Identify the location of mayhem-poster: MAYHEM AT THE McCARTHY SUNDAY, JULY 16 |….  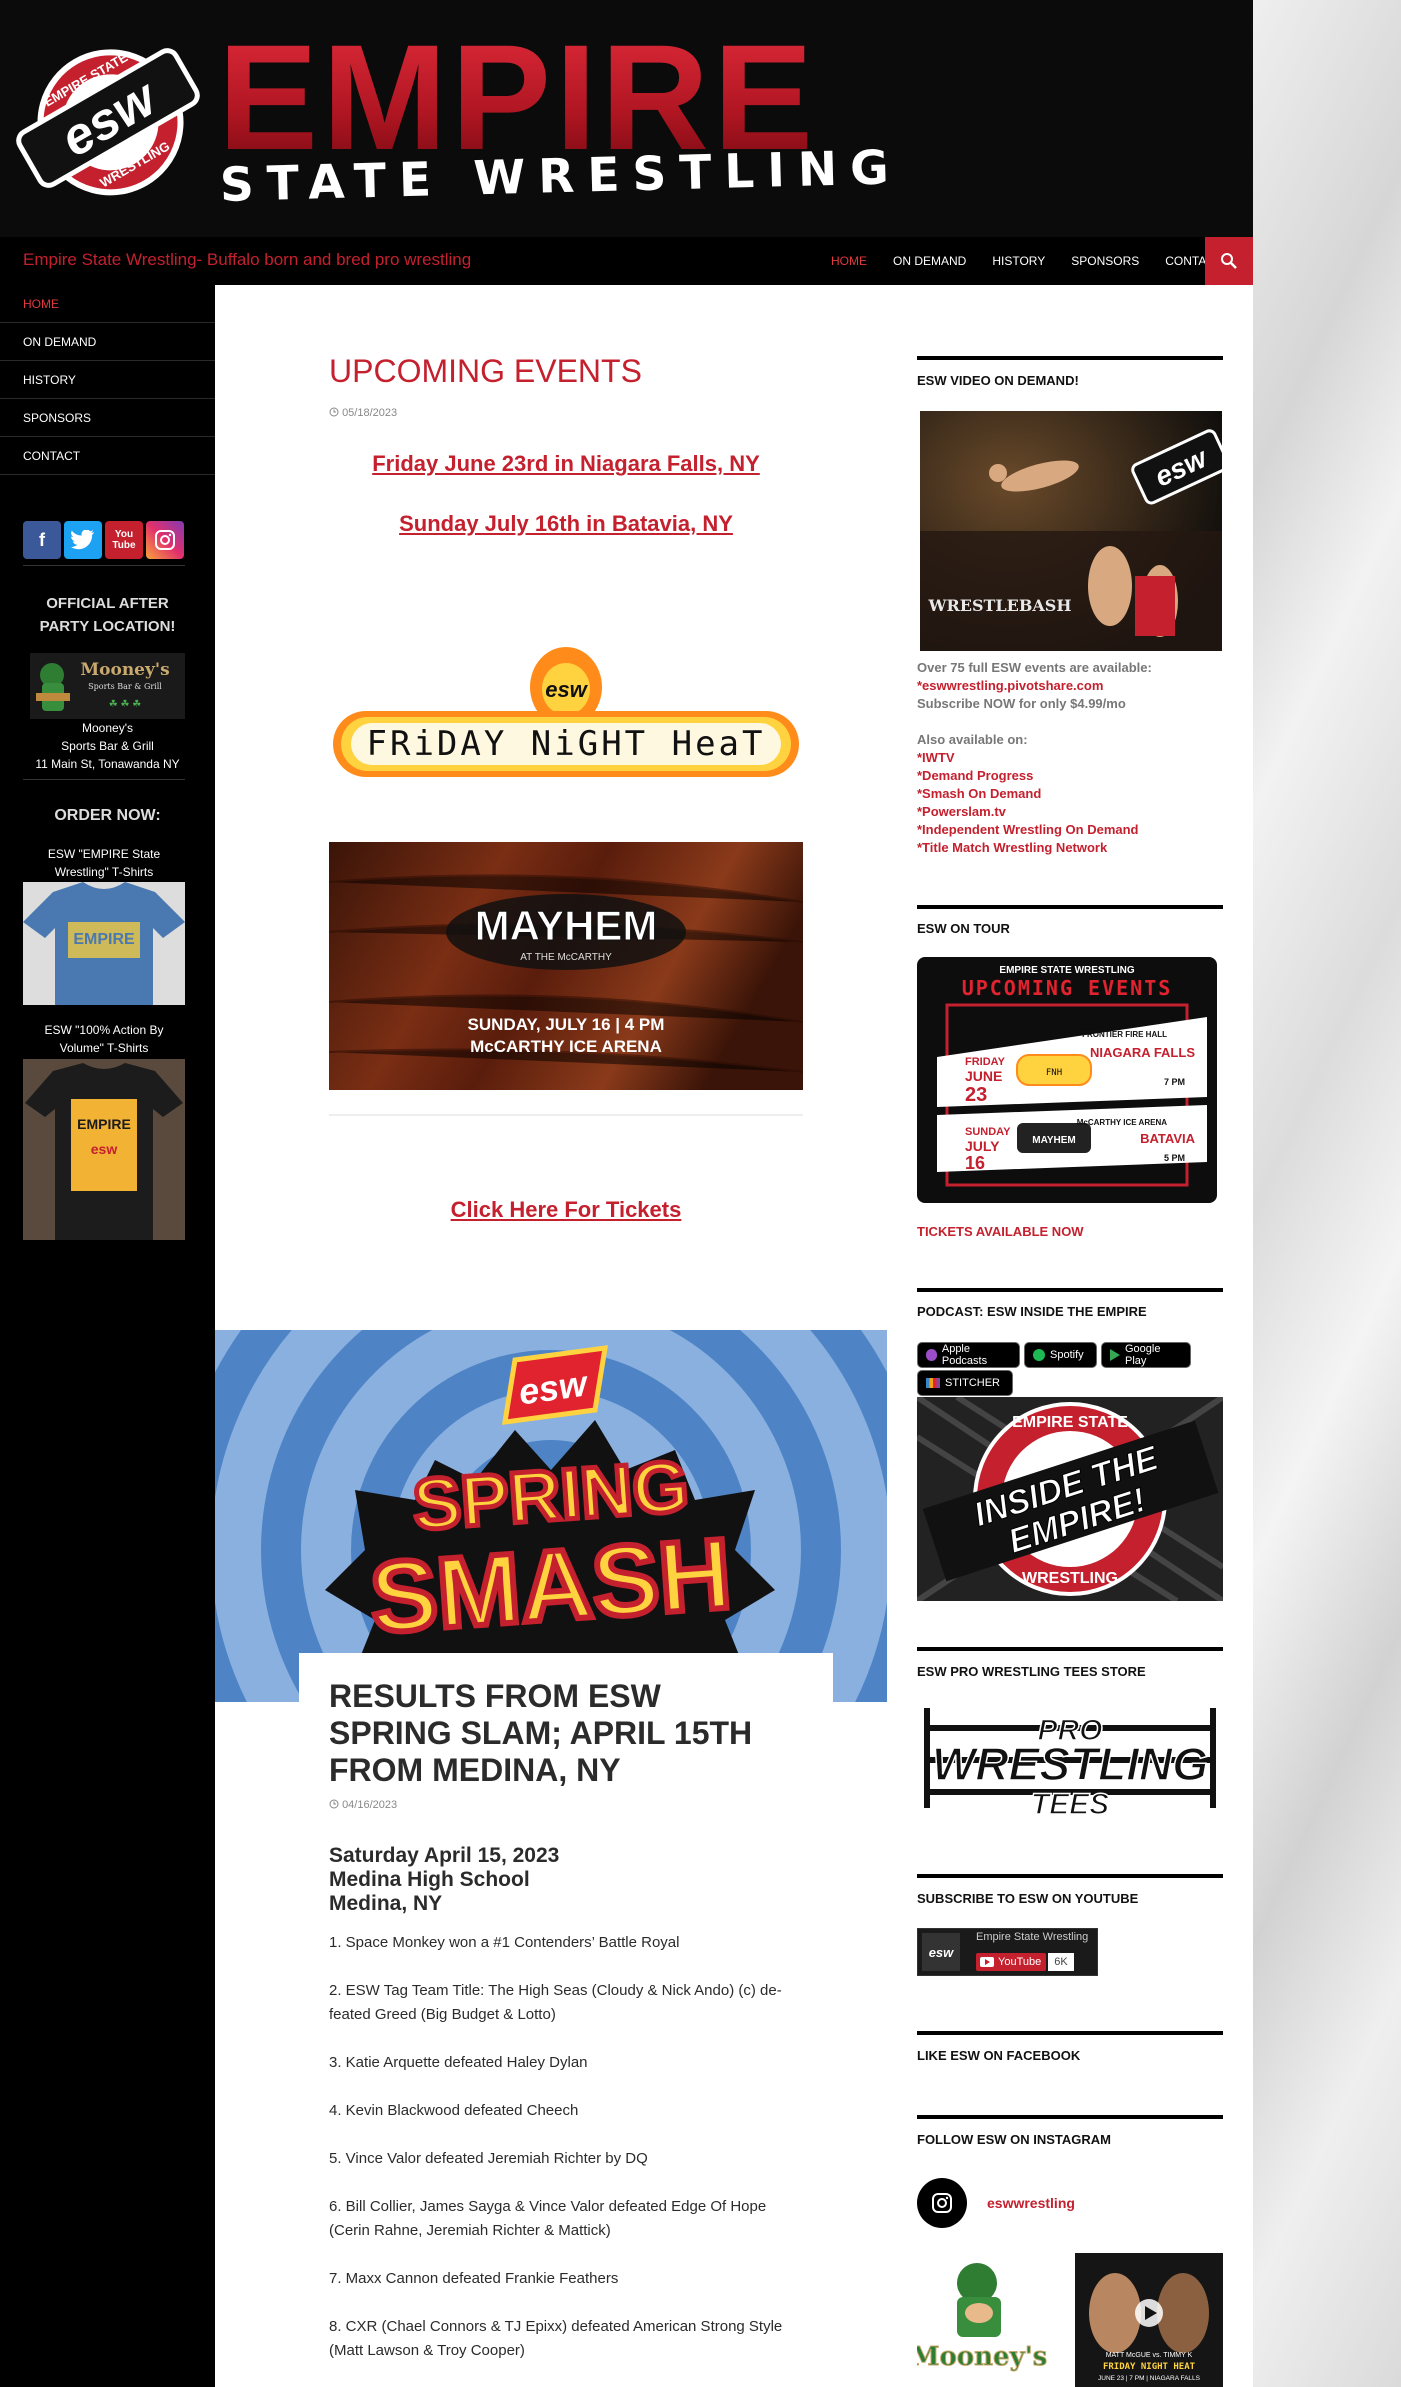
(566, 966).